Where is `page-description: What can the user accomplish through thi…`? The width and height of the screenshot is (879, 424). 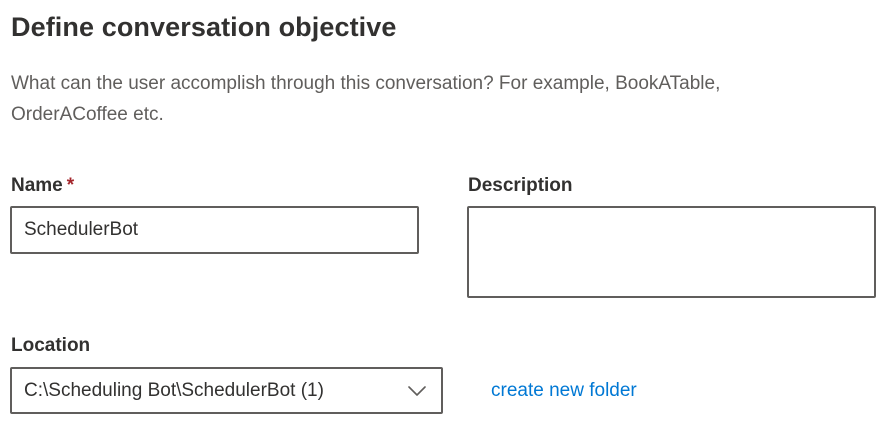 page-description: What can the user accomplish through thi… is located at coordinates (366, 99).